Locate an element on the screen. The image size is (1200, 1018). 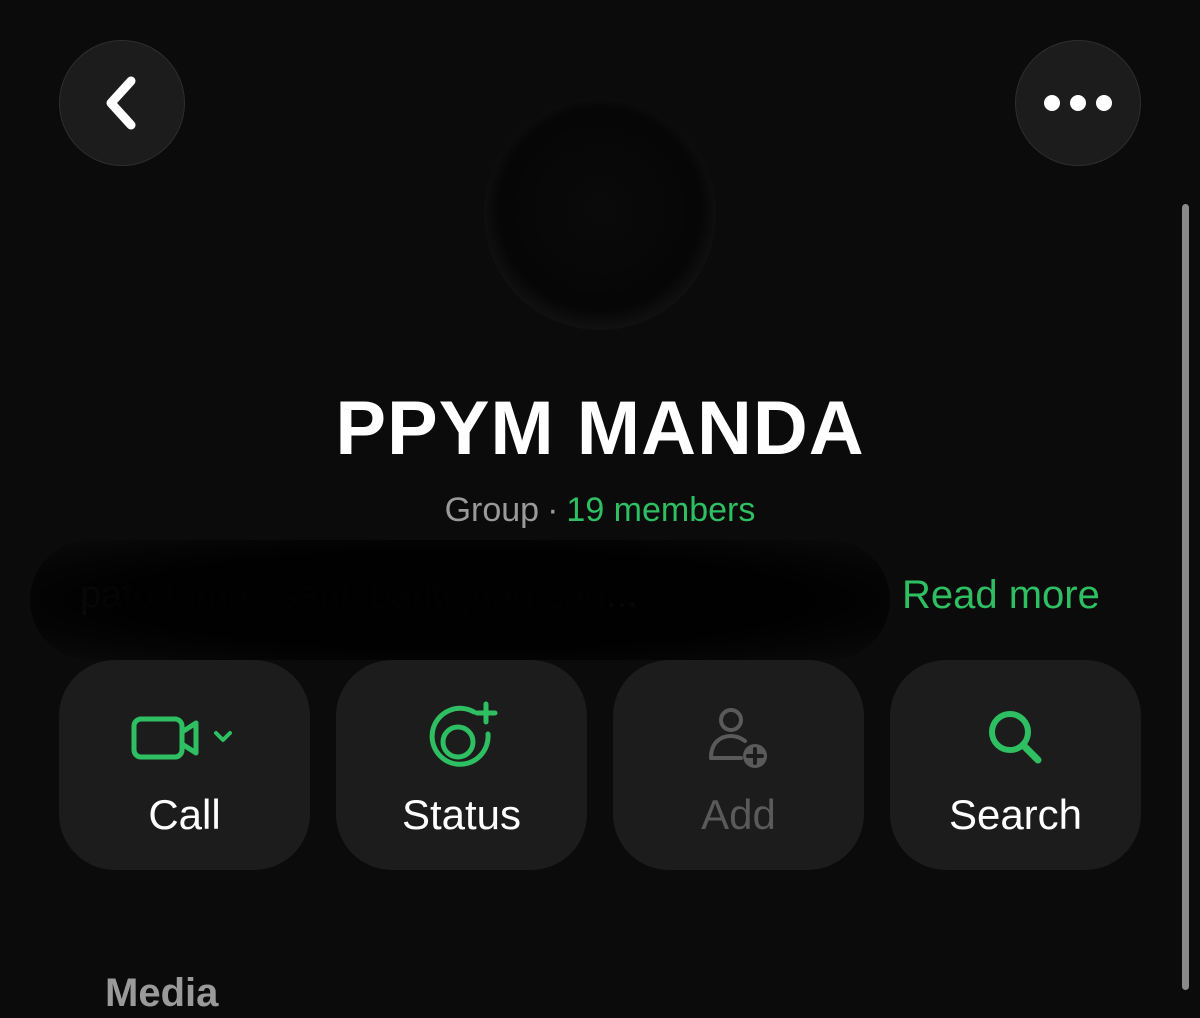
chevron-left-icon is located at coordinates (121, 103).